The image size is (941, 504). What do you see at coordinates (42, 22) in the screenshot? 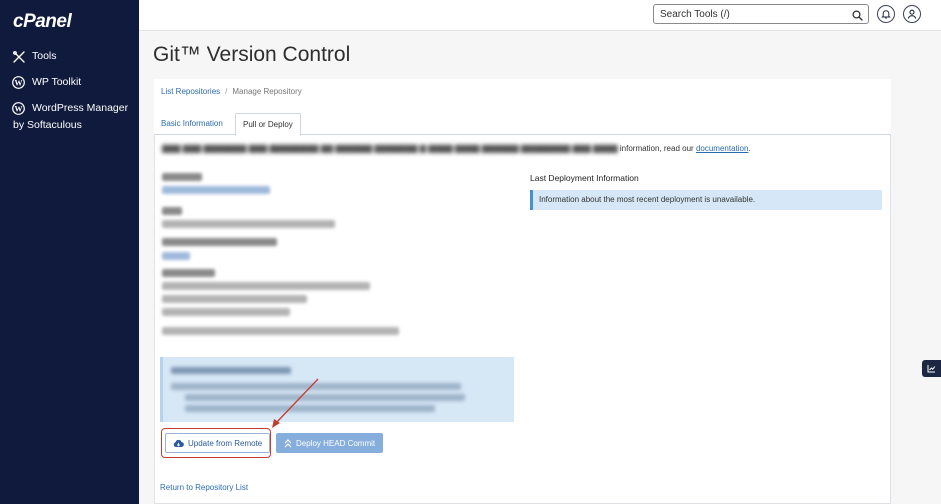
I see `cpanel-logo: cPanel` at bounding box center [42, 22].